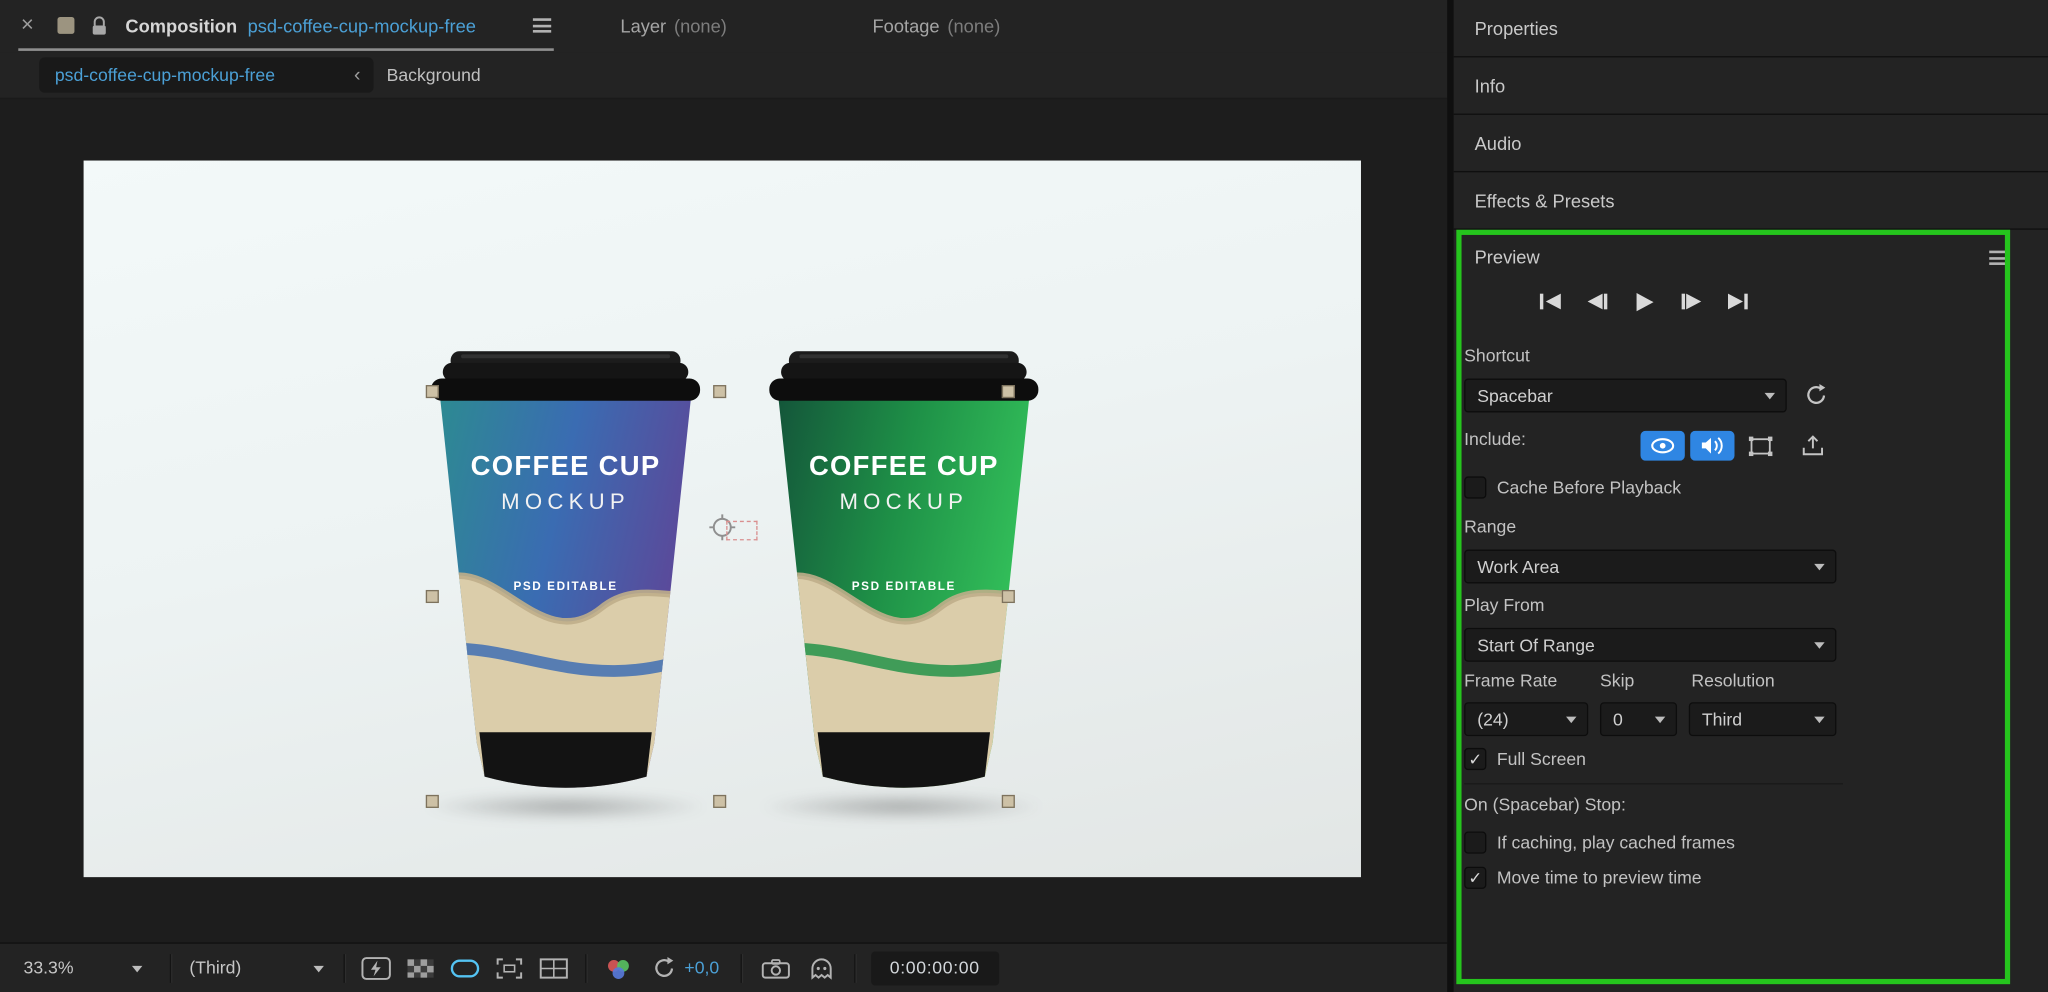 This screenshot has height=992, width=2048. What do you see at coordinates (1598, 301) in the screenshot?
I see `previous-frame-button` at bounding box center [1598, 301].